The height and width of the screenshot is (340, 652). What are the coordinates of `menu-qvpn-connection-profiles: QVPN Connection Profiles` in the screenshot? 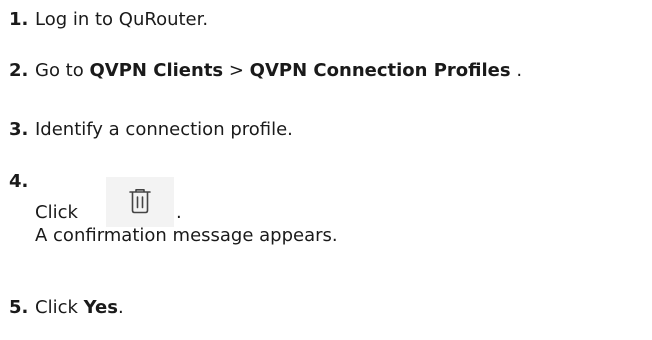 It's located at (380, 70).